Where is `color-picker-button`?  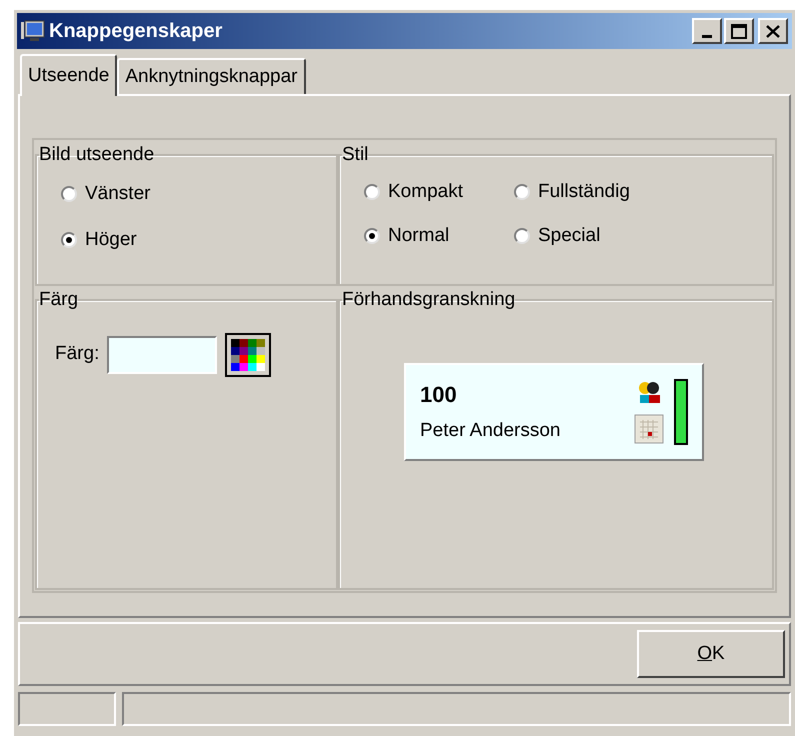 color-picker-button is located at coordinates (248, 354).